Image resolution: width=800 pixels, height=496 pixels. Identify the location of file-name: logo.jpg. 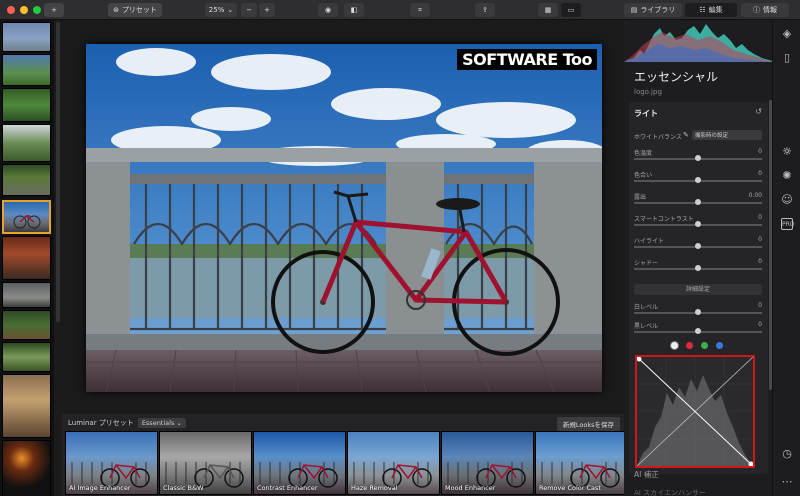
(648, 92).